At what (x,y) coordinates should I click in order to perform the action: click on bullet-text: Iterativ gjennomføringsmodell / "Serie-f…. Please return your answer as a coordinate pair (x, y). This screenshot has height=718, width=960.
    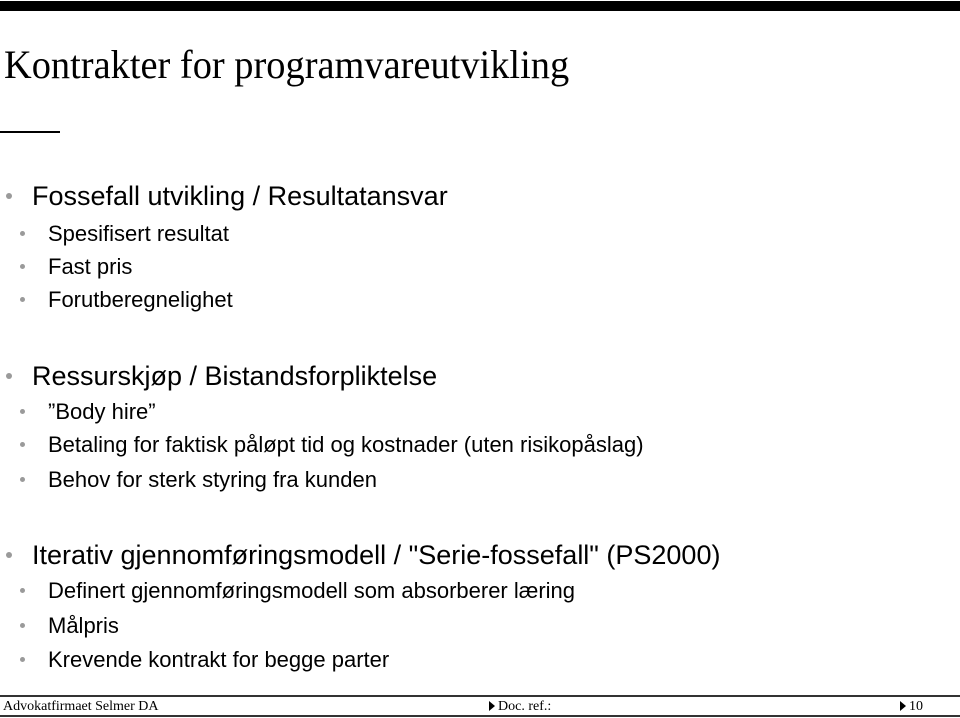
    Looking at the image, I should click on (376, 555).